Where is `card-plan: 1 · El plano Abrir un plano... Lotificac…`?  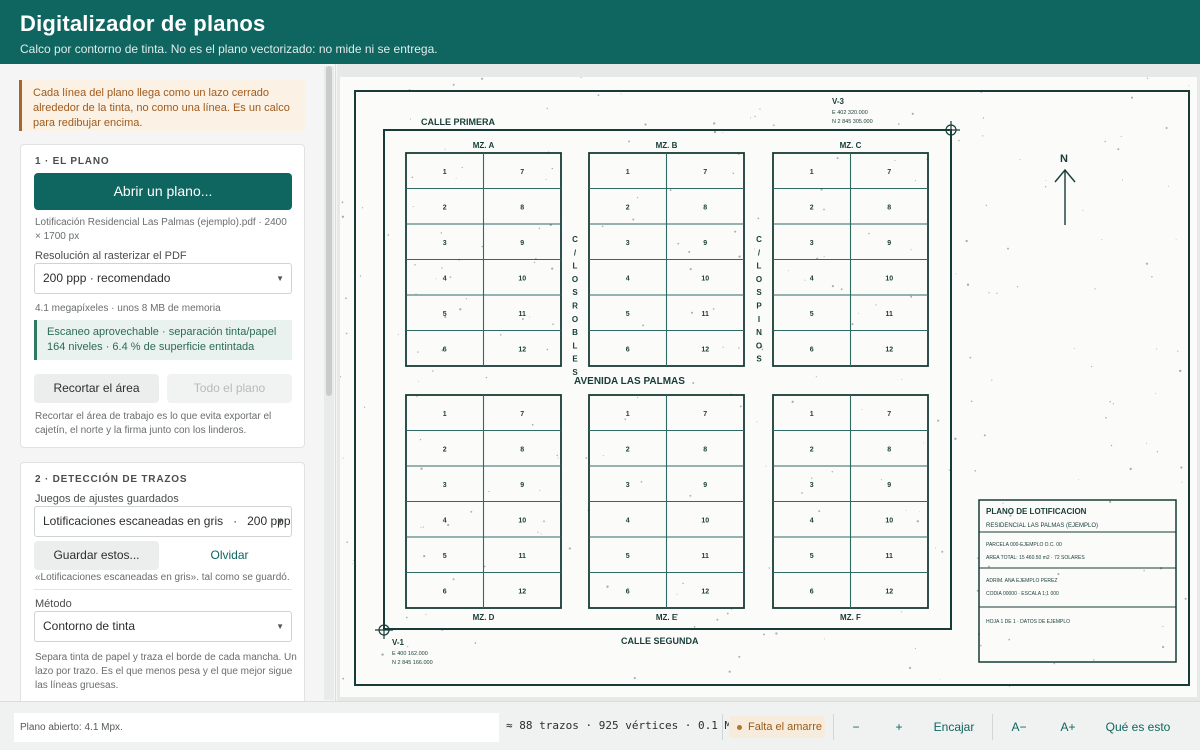 card-plan: 1 · El plano Abrir un plano... Lotificac… is located at coordinates (162, 296).